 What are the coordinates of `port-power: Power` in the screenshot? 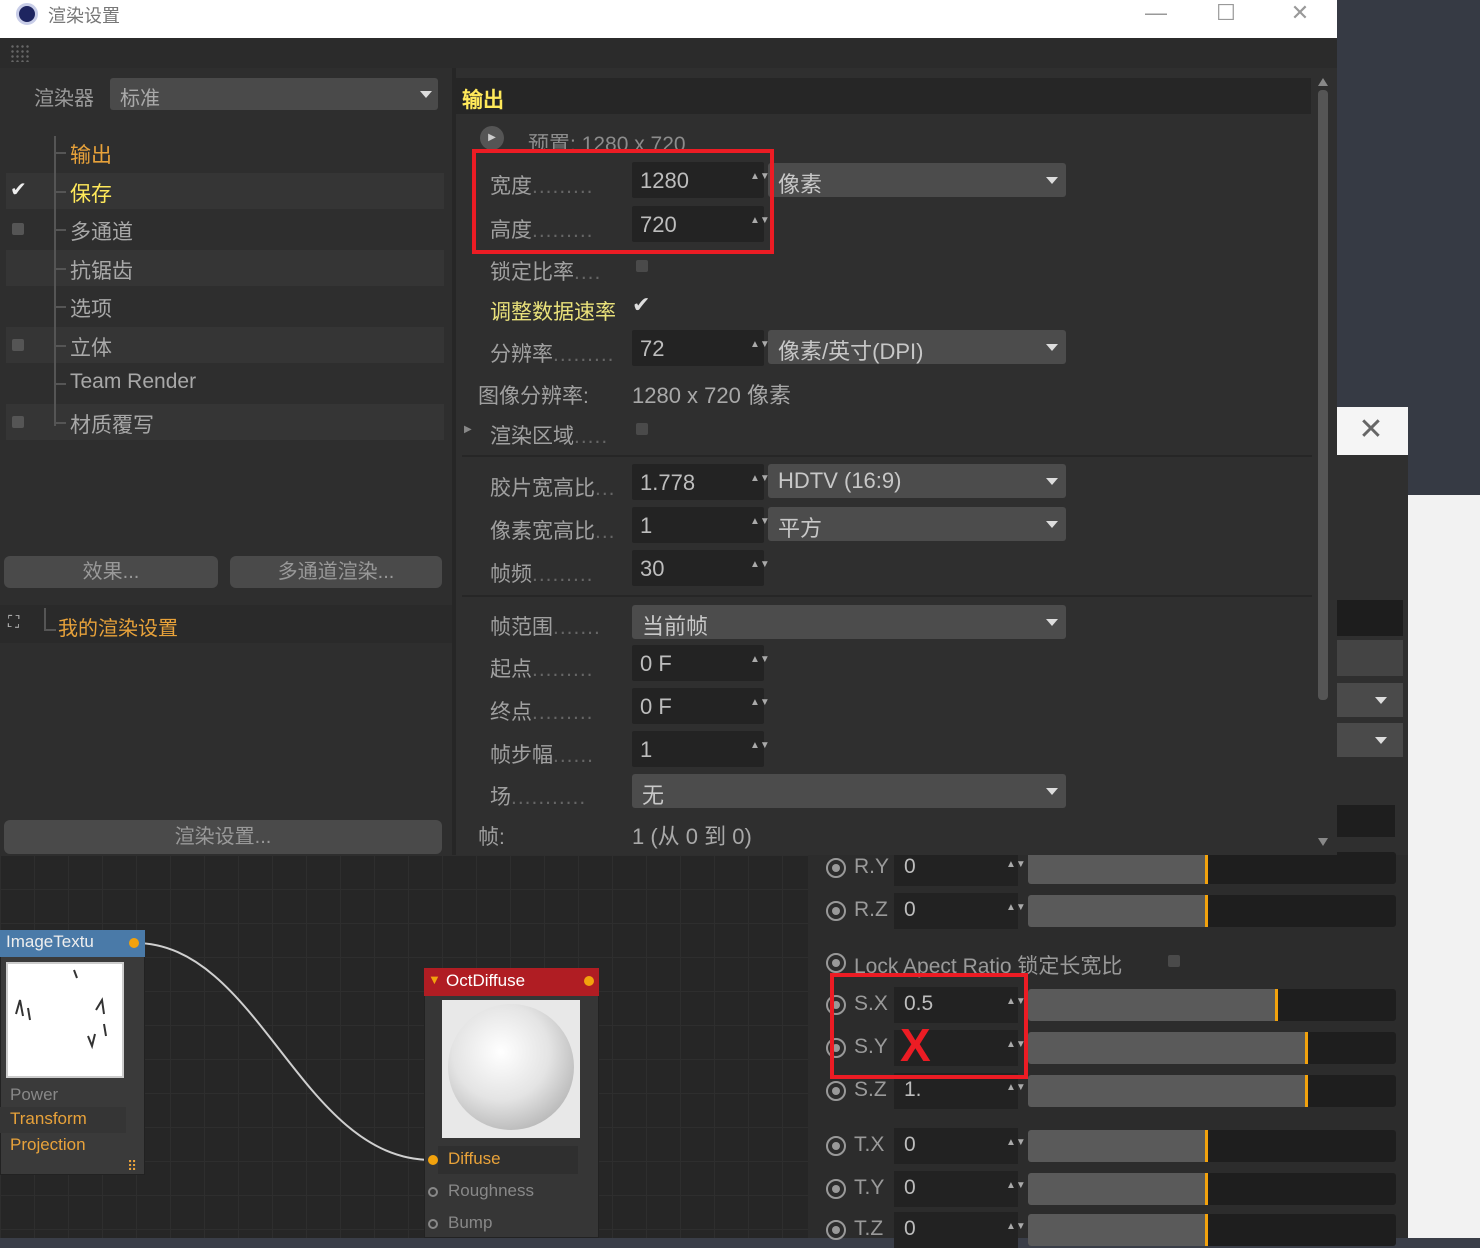 It's located at (34, 1095).